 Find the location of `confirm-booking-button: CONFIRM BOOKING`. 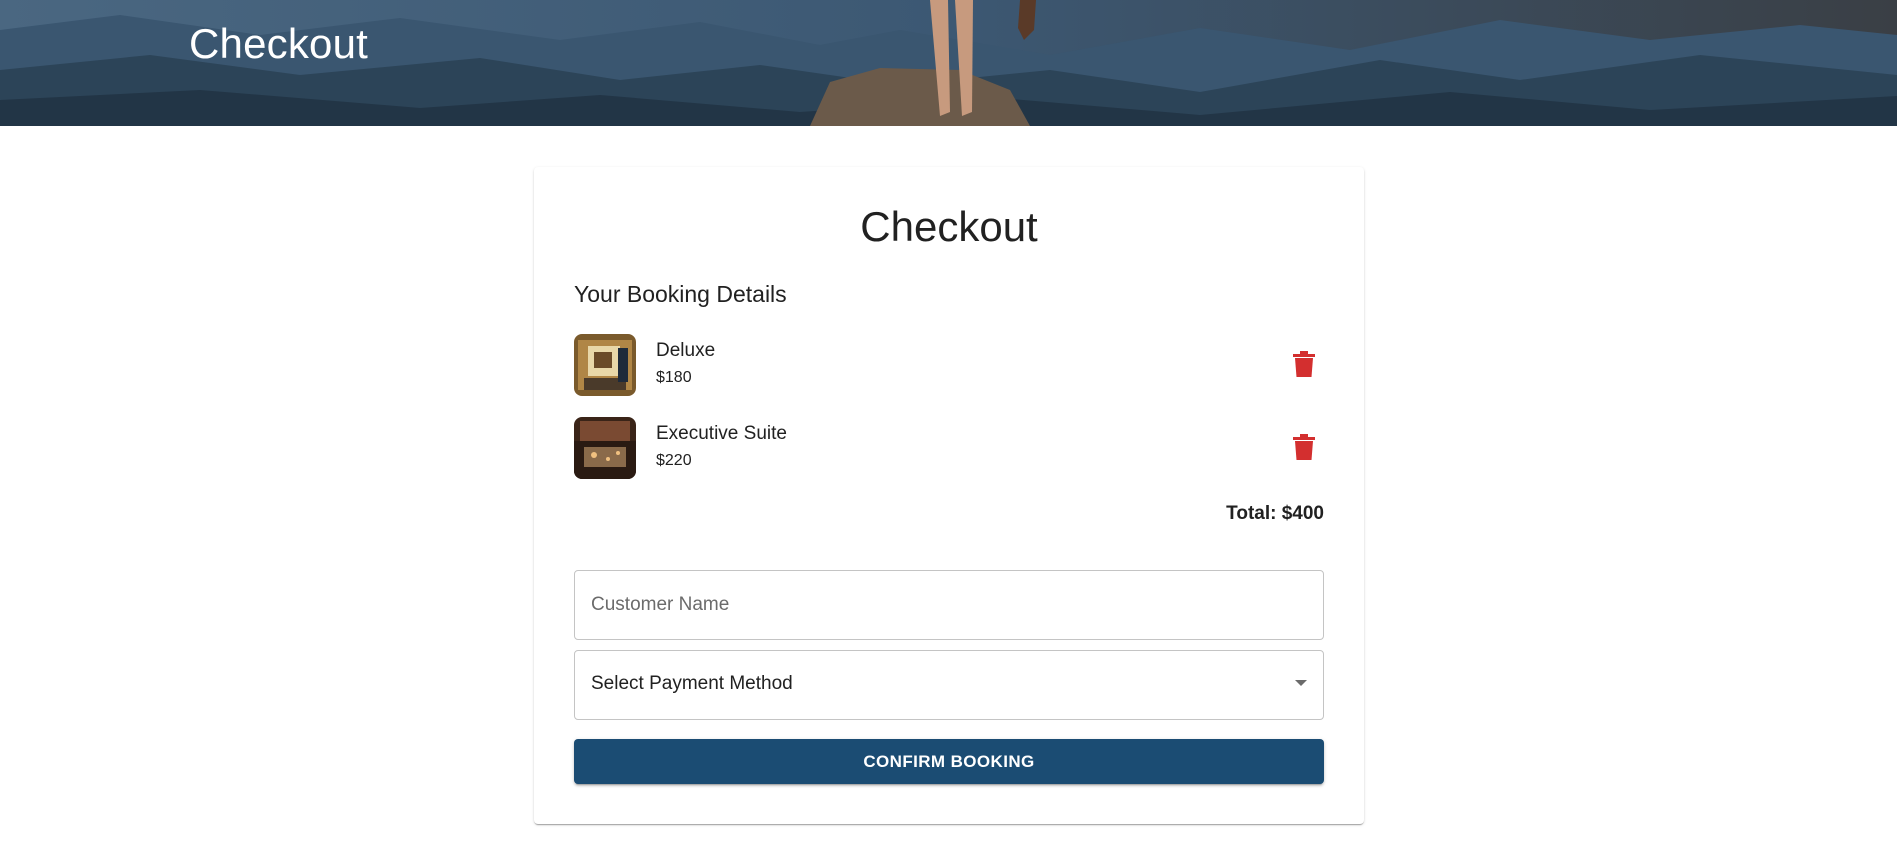

confirm-booking-button: CONFIRM BOOKING is located at coordinates (949, 761).